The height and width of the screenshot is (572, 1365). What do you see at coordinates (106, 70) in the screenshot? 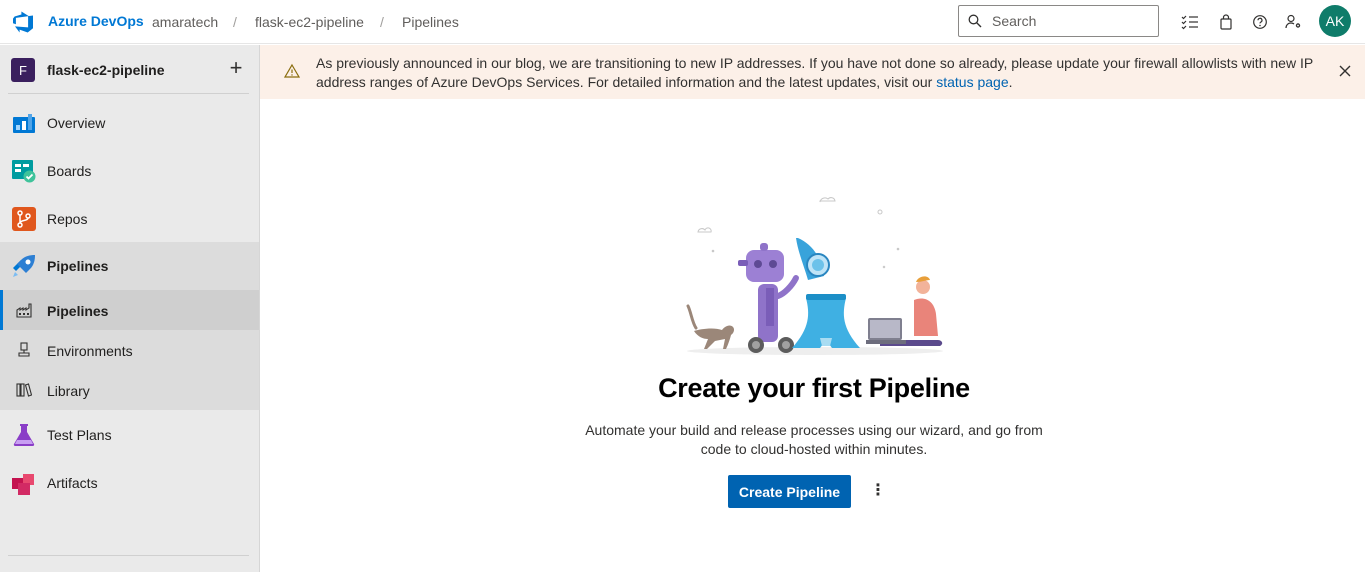
I see `project-name: flask-ec2-pipeline` at bounding box center [106, 70].